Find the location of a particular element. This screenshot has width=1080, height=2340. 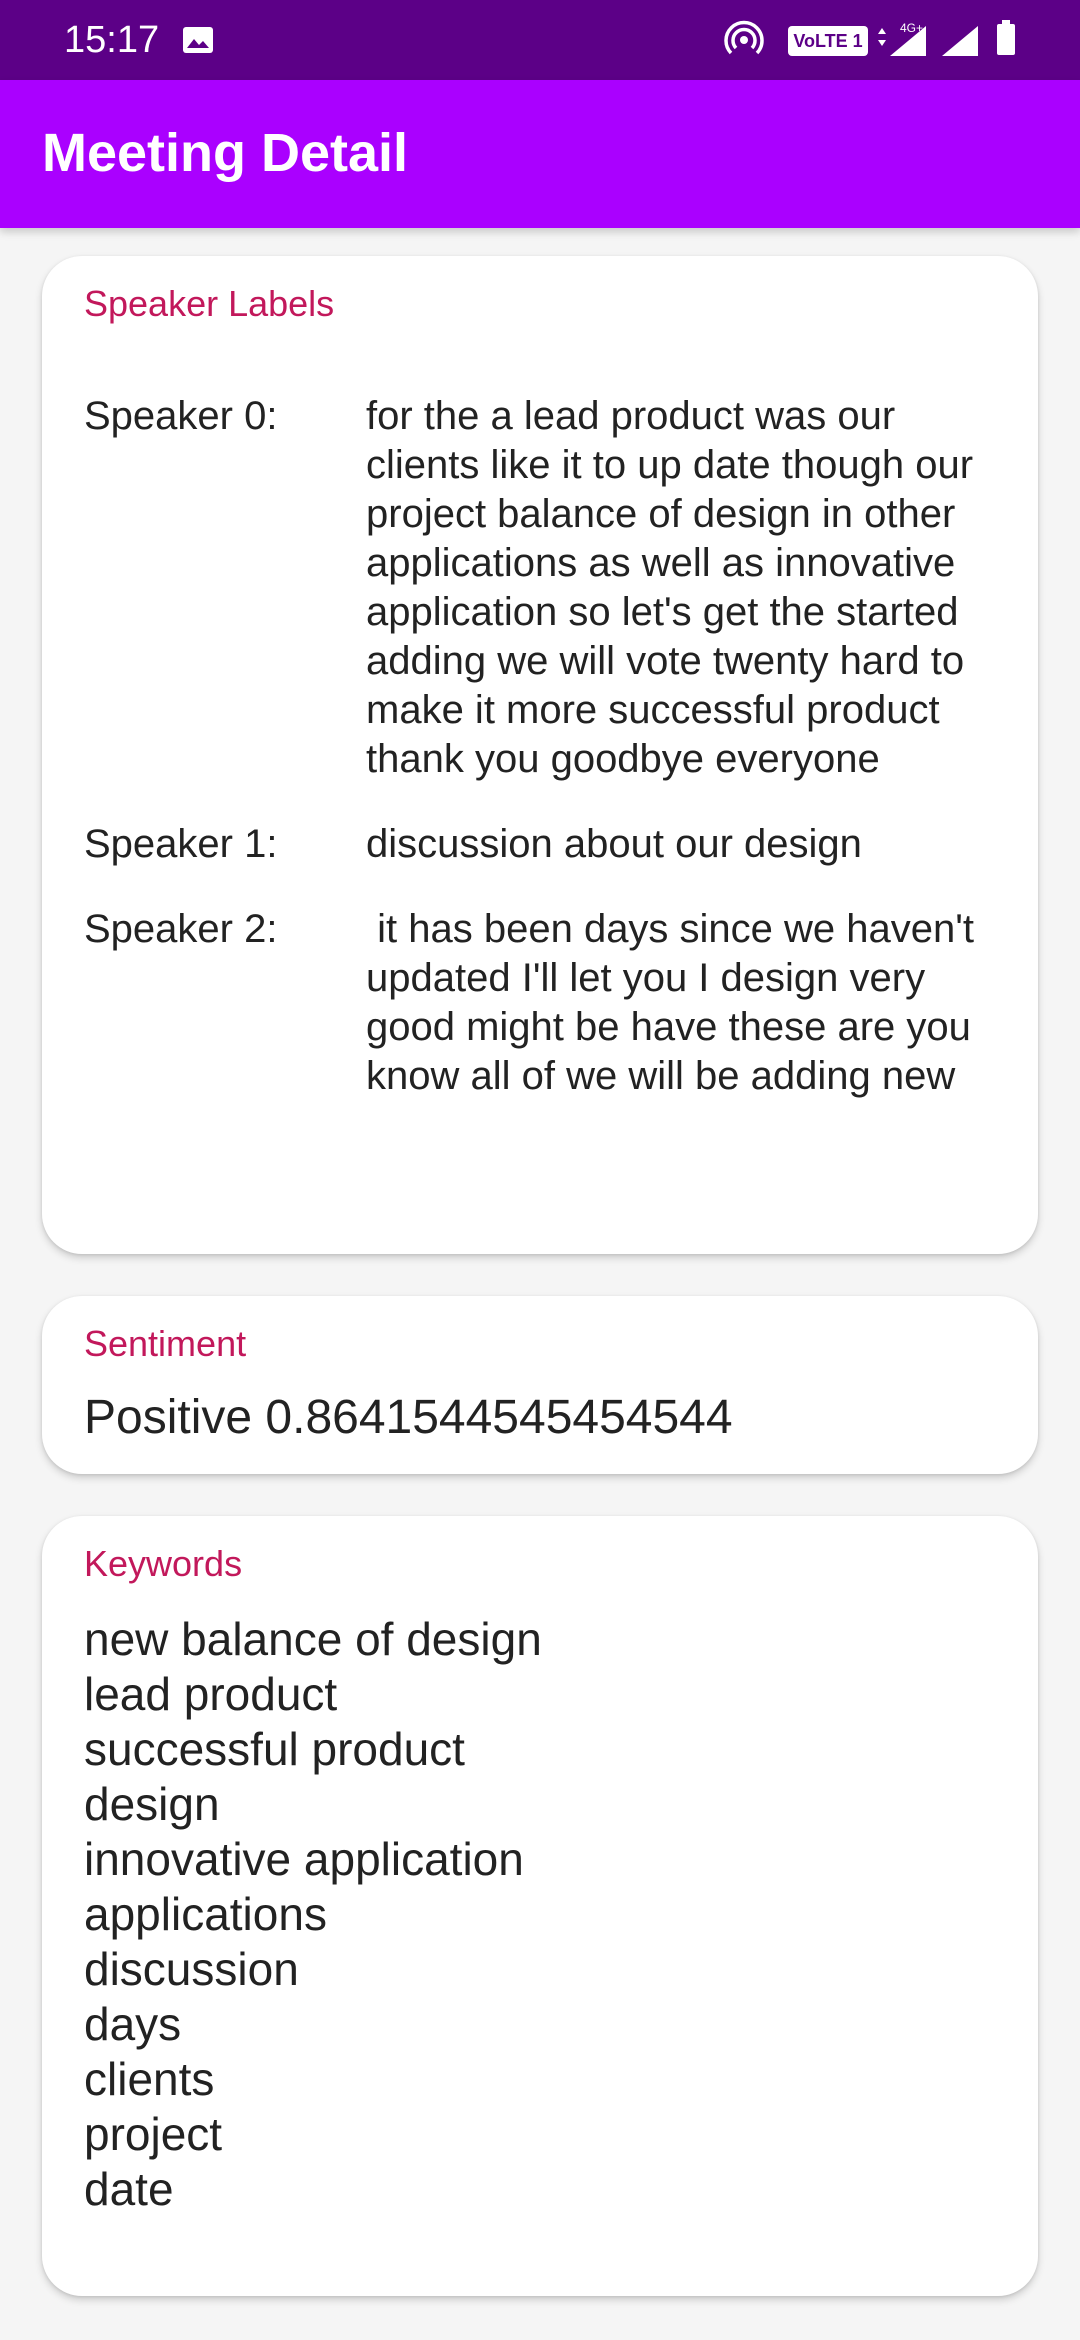

keyword-item: clients is located at coordinates (149, 2079).